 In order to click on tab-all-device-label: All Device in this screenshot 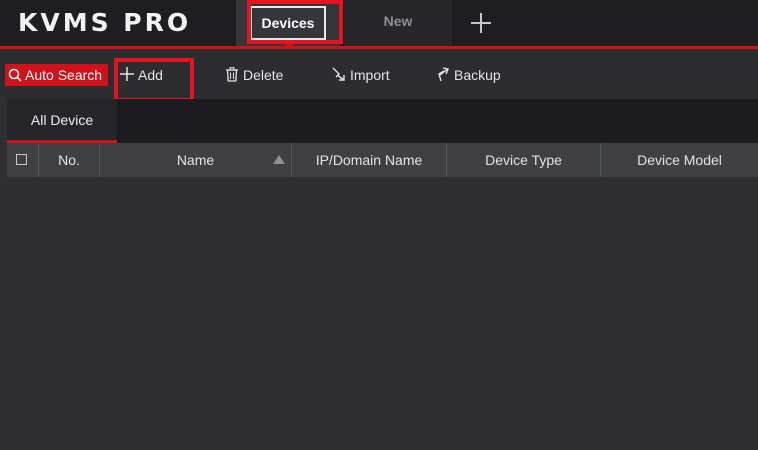, I will do `click(62, 120)`.